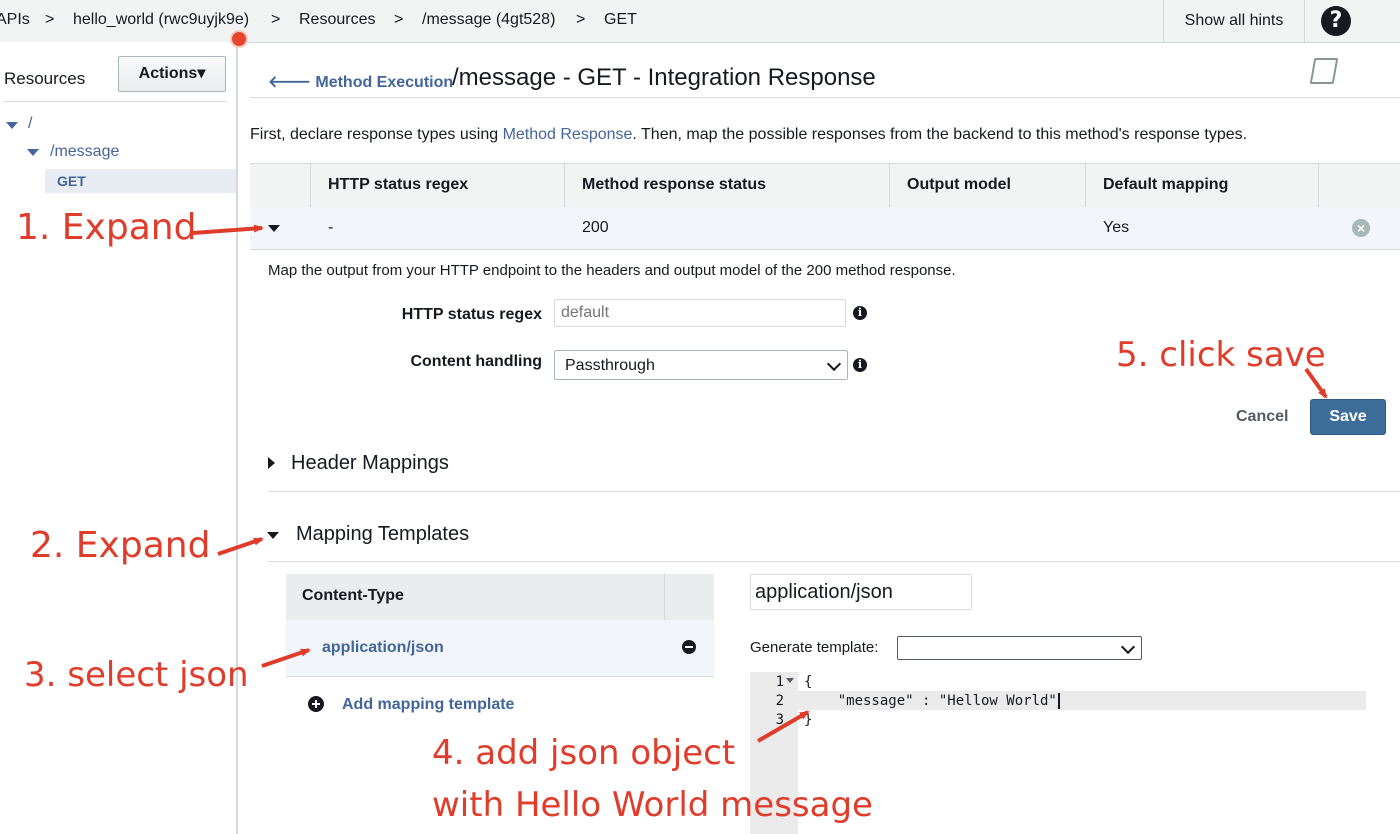 This screenshot has height=834, width=1400. Describe the element at coordinates (783, 726) in the screenshot. I see `arrow-step4` at that location.